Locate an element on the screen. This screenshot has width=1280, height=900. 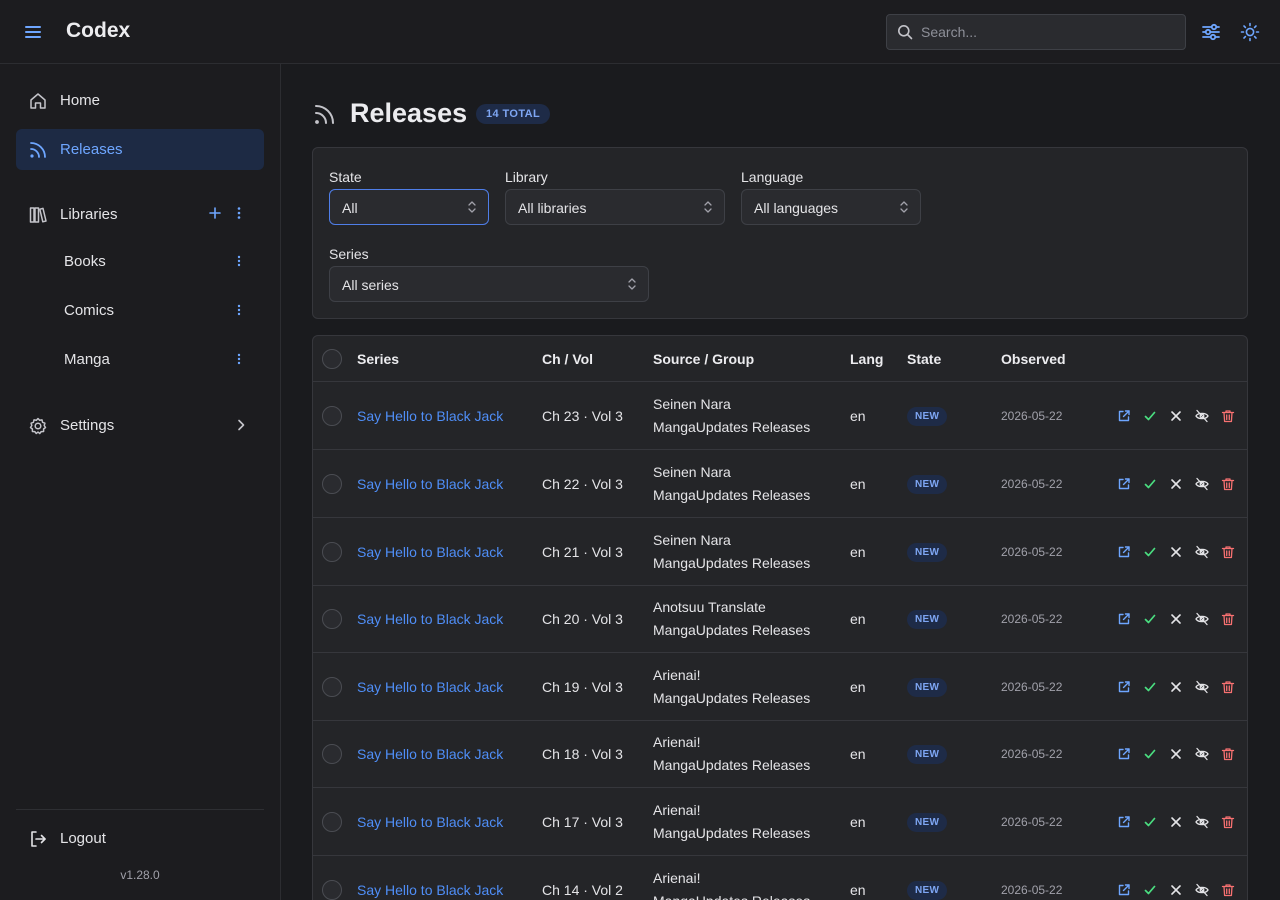
column-header-source: Source / Group is located at coordinates (703, 359).